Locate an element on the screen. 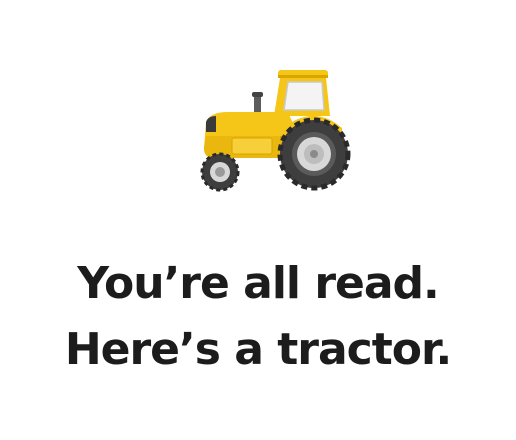 This screenshot has width=516, height=440. empty-state-subtitle: Here’s a tractor. is located at coordinates (258, 349).